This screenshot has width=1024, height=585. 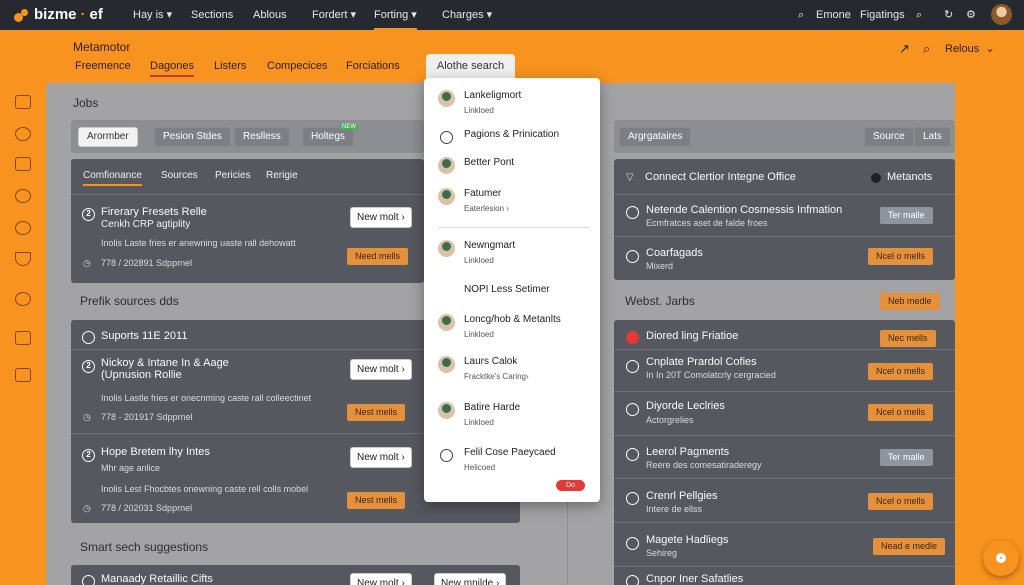 I want to click on need-mells-button: Need mells, so click(x=378, y=256).